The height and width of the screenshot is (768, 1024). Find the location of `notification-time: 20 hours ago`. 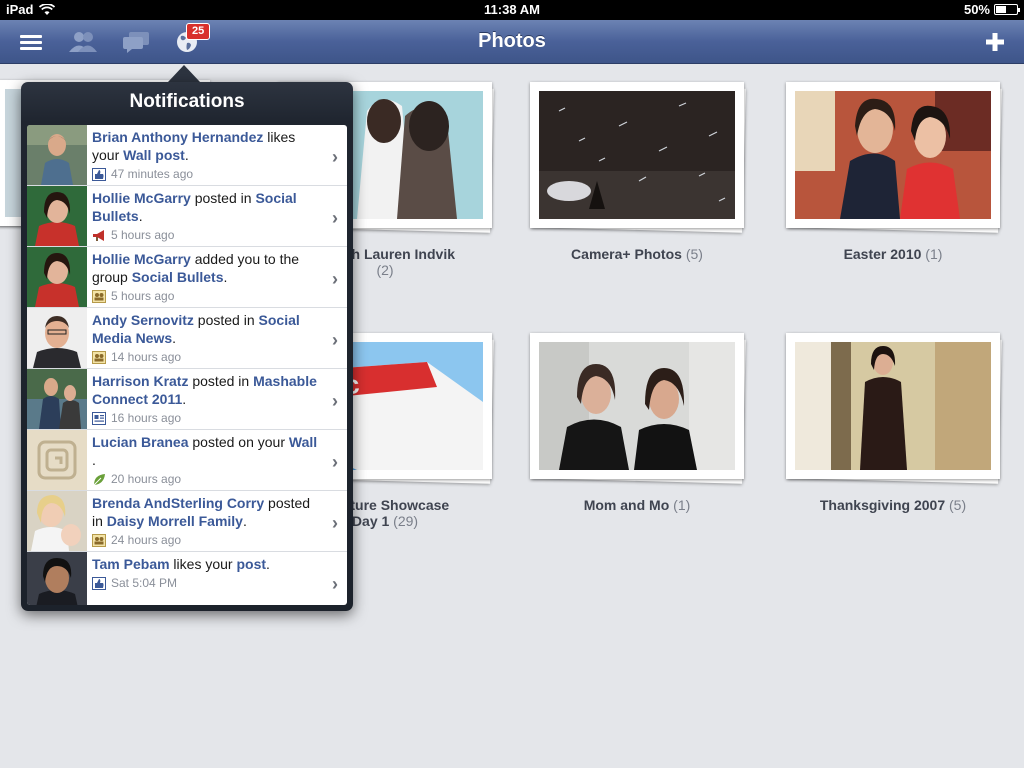

notification-time: 20 hours ago is located at coordinates (146, 479).